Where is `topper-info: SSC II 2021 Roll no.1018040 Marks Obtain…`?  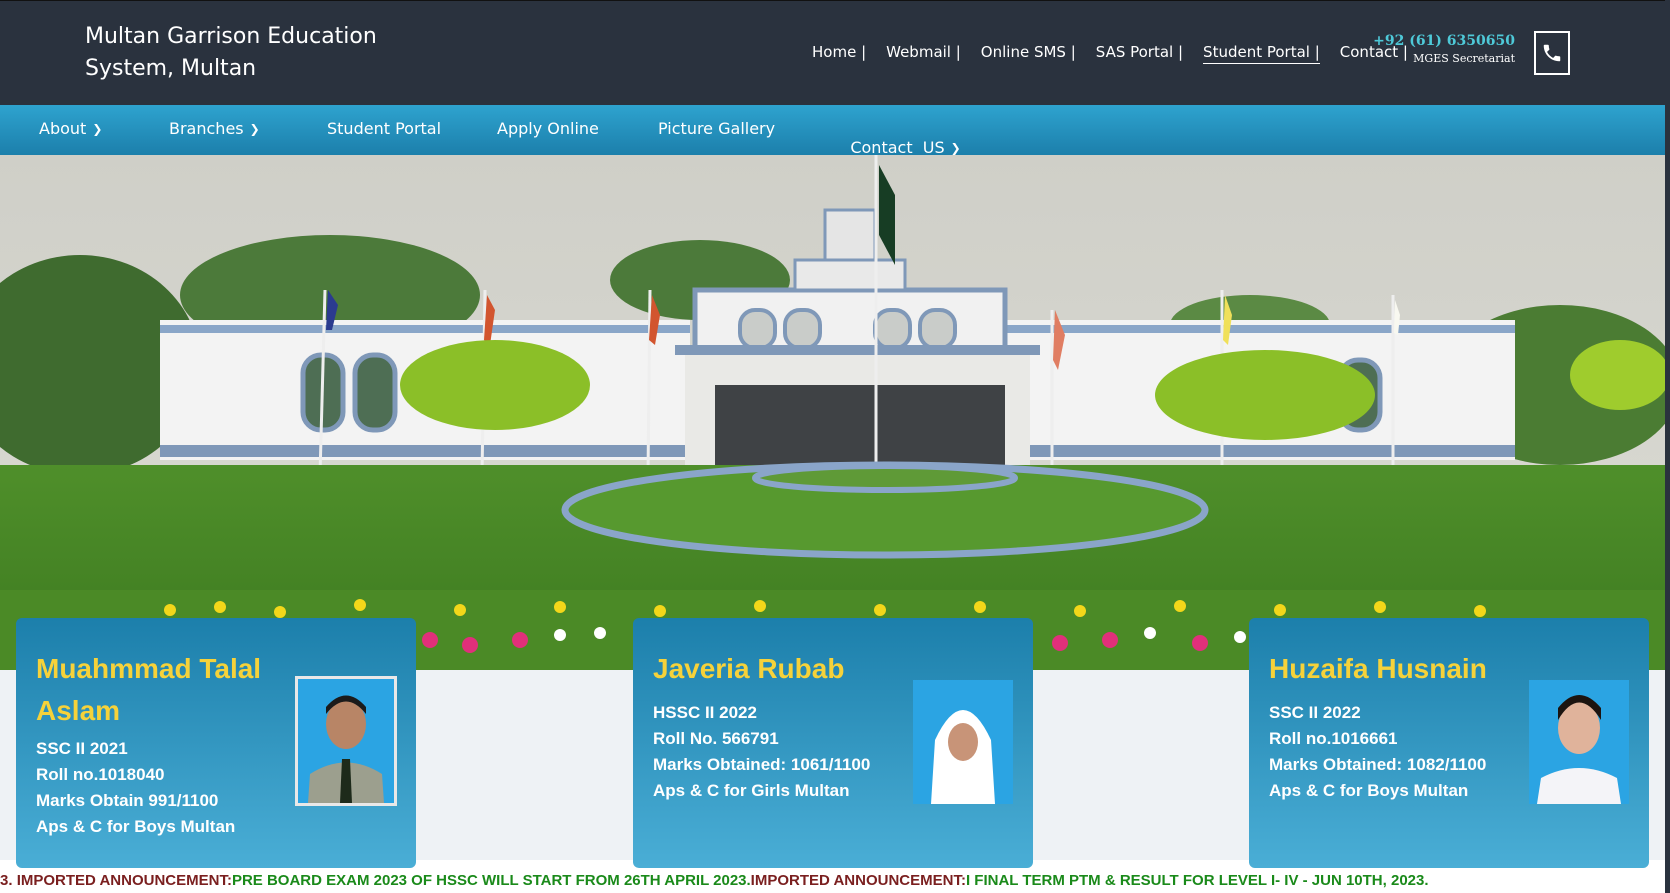 topper-info: SSC II 2021 Roll no.1018040 Marks Obtain… is located at coordinates (135, 788).